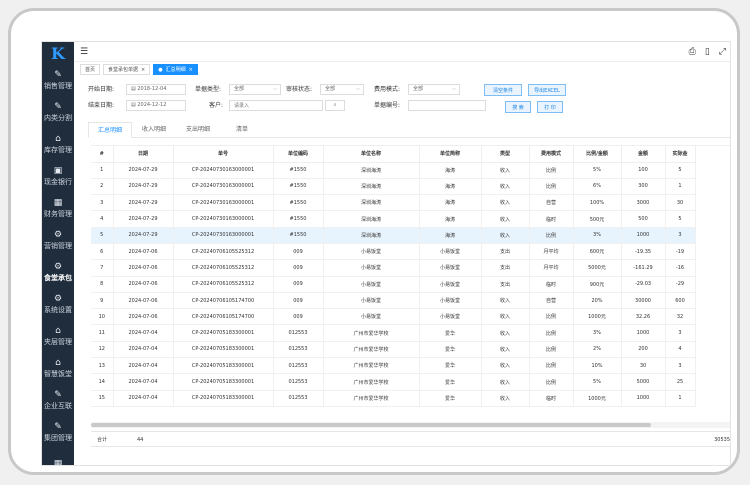 The image size is (750, 485). I want to click on fee-mode-label: 费用模式:, so click(387, 89).